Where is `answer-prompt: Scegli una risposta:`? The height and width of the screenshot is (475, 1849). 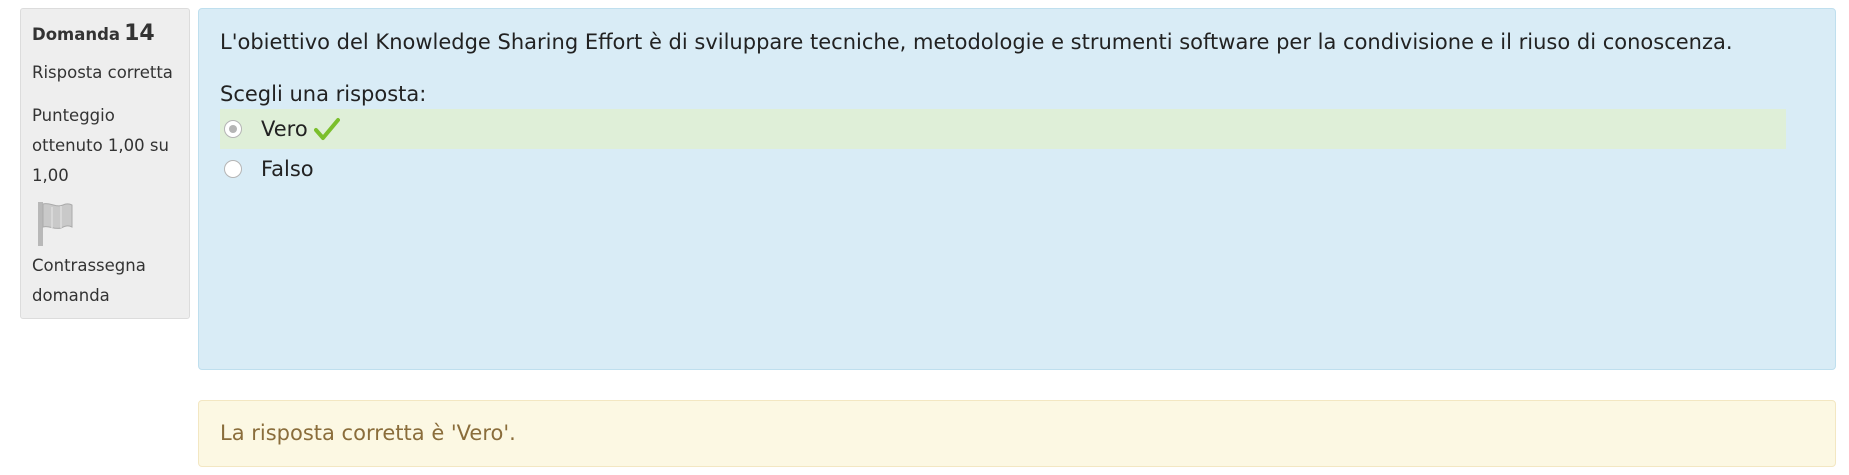 answer-prompt: Scegli una risposta: is located at coordinates (323, 94).